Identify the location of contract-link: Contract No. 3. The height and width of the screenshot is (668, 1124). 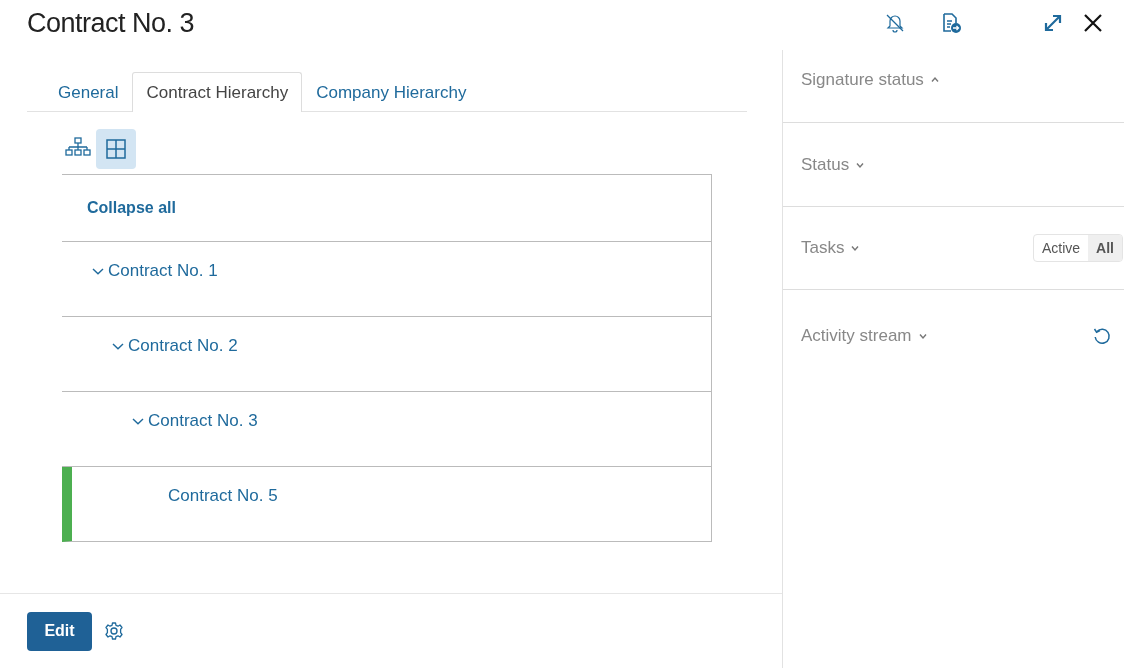
(203, 421).